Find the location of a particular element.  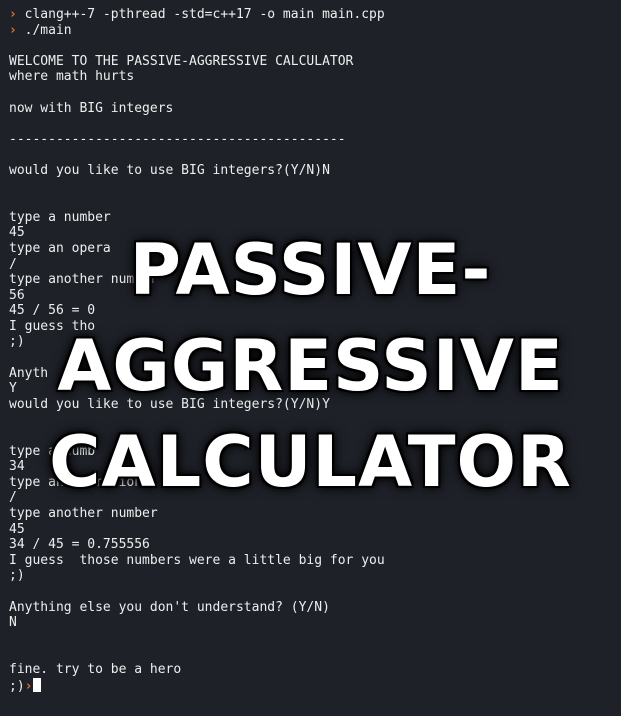

output-text: where math hurts is located at coordinates (72, 77).